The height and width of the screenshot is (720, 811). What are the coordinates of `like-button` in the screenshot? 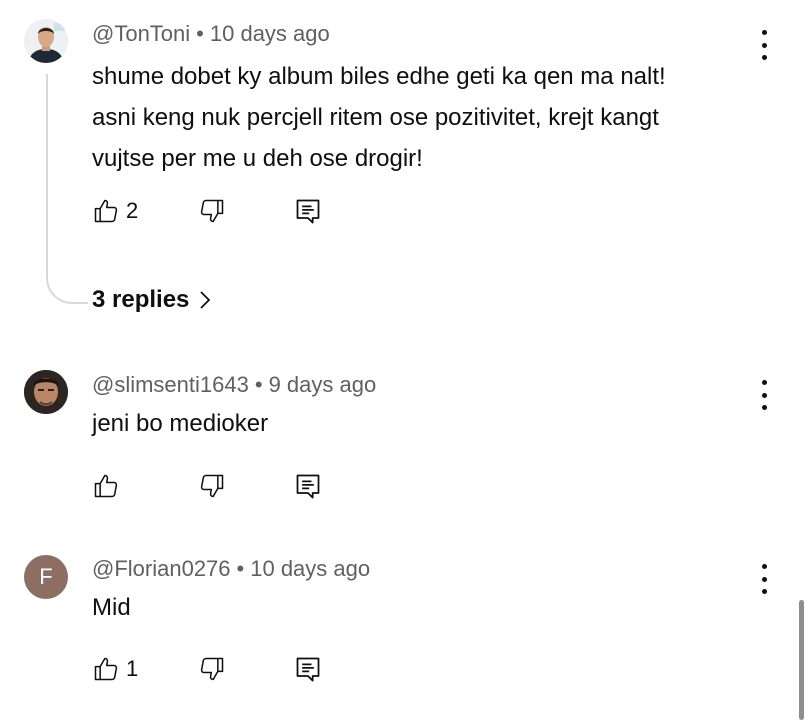 It's located at (109, 486).